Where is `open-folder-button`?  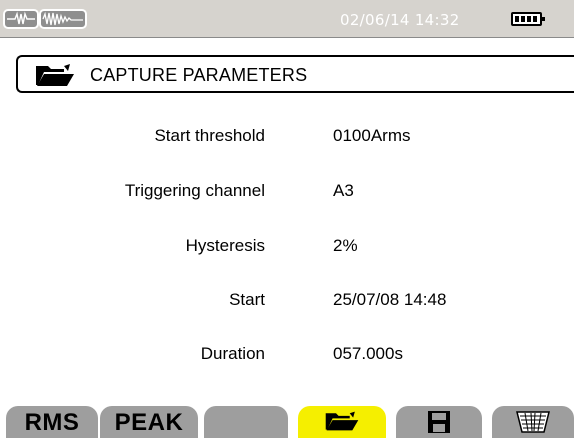 open-folder-button is located at coordinates (342, 422).